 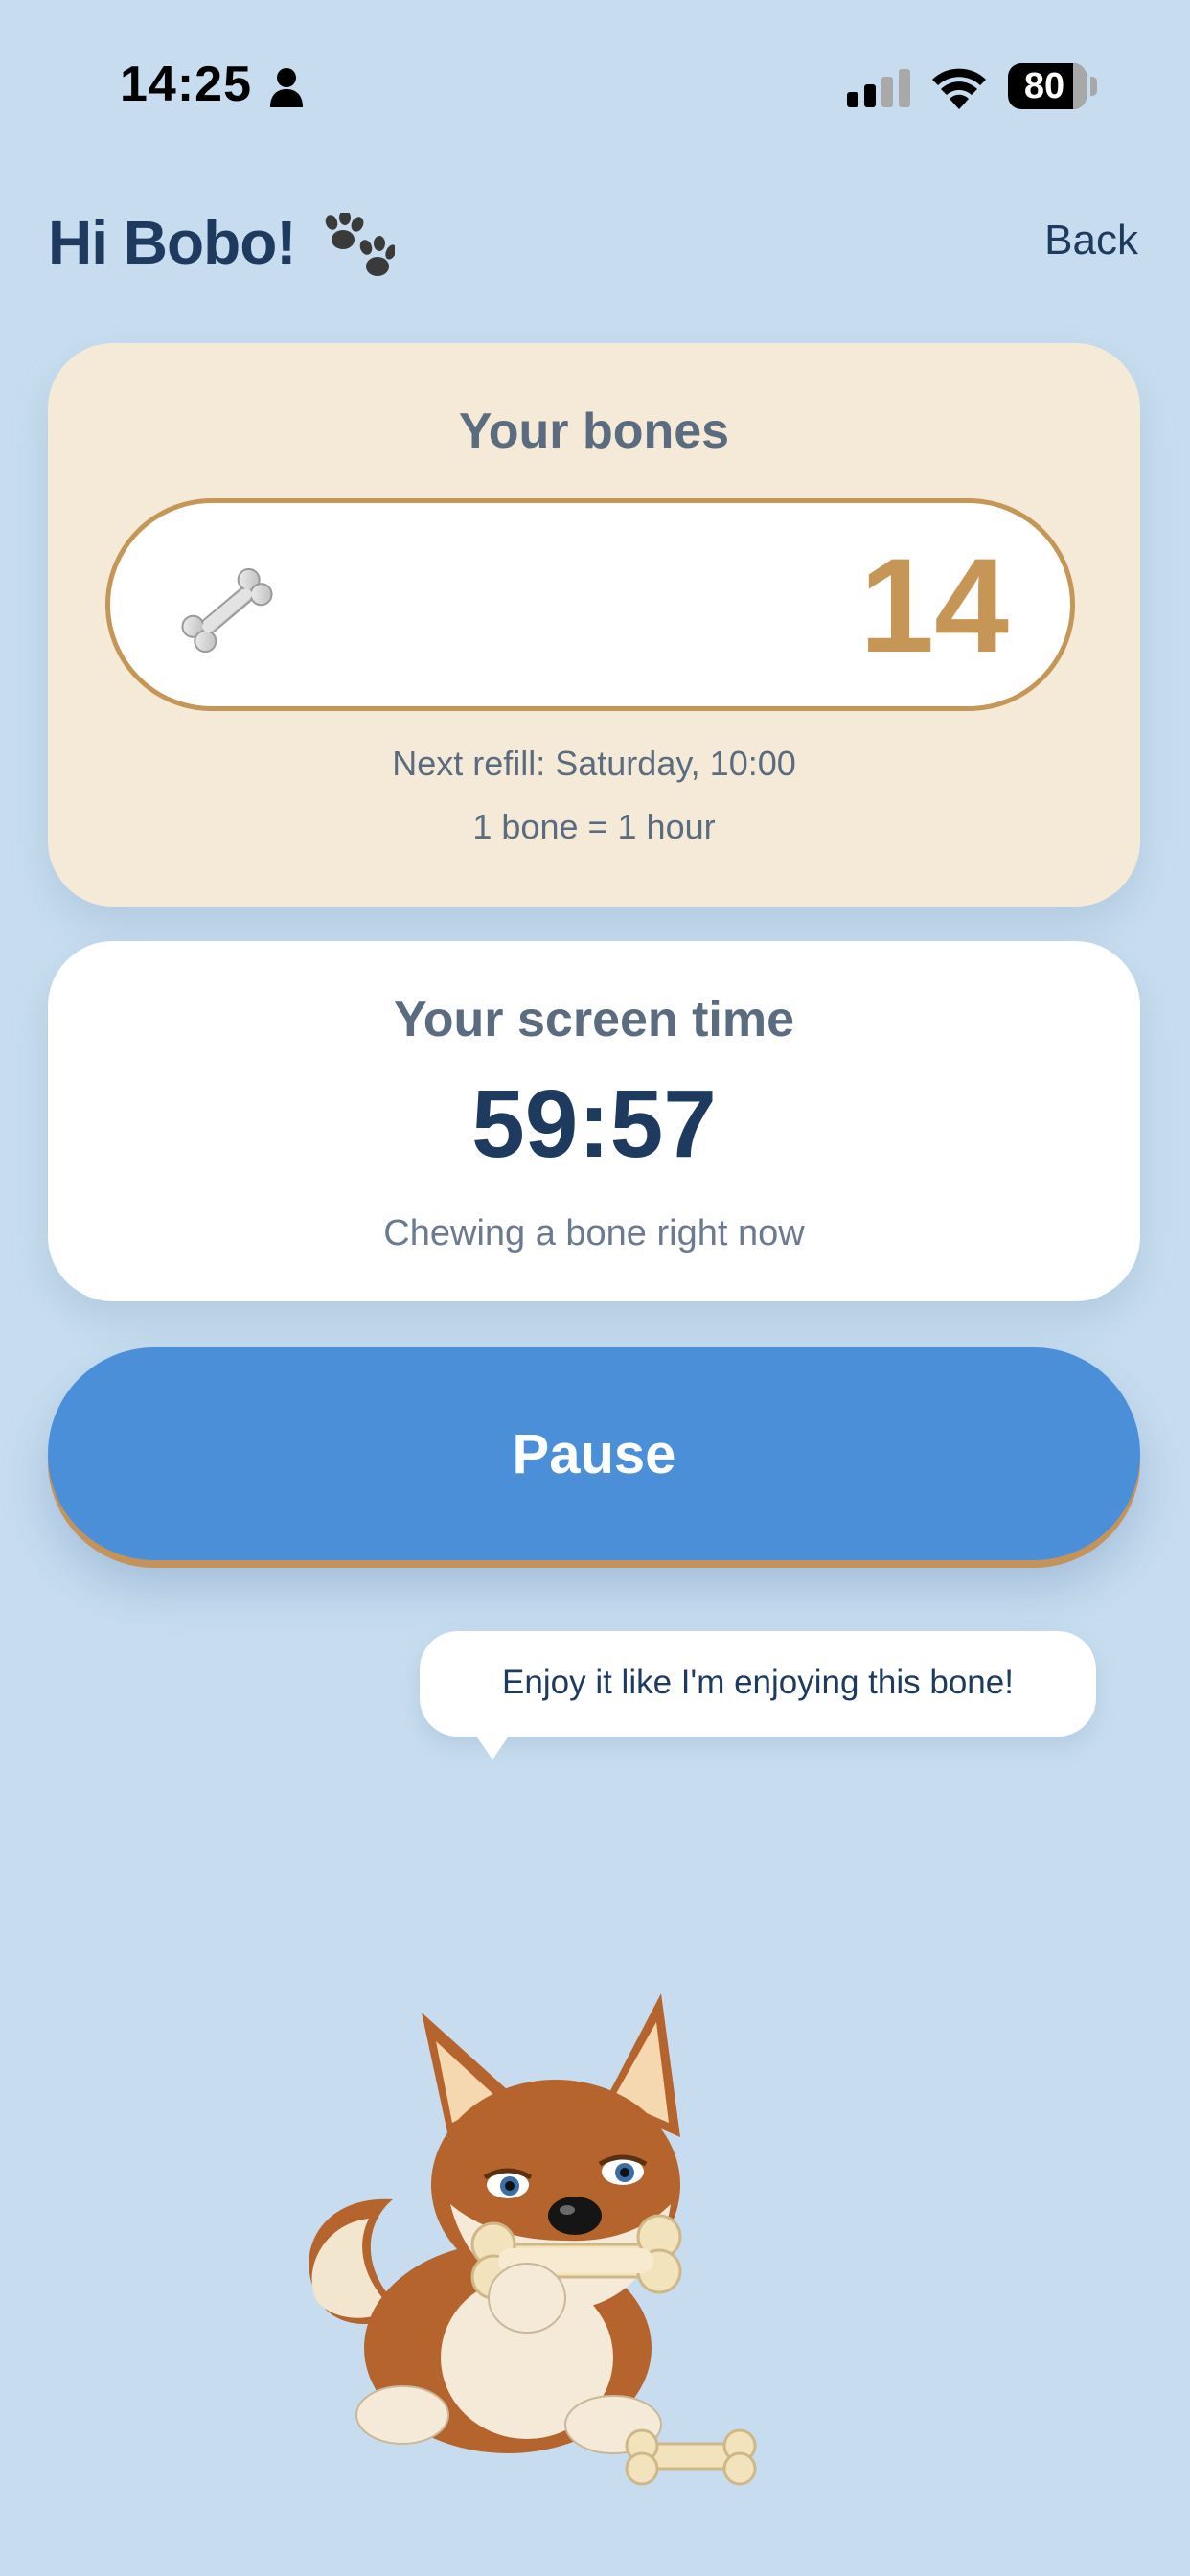 What do you see at coordinates (594, 1019) in the screenshot?
I see `screen-time-title: Your screen time` at bounding box center [594, 1019].